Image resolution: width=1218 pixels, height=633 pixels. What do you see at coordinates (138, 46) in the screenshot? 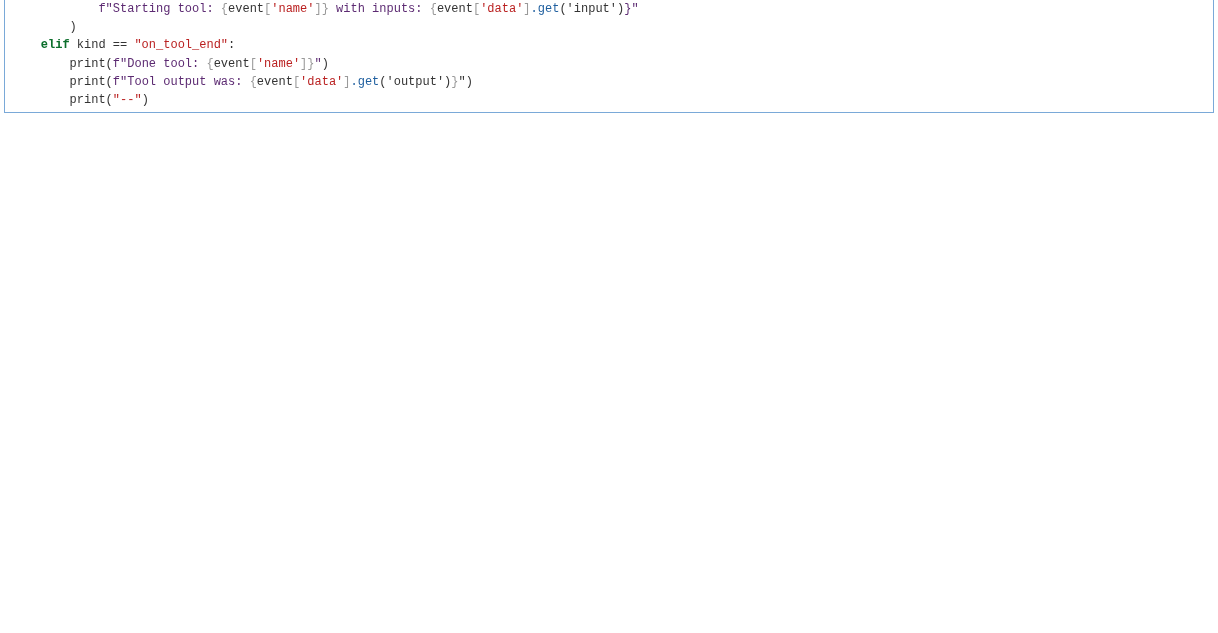
I see `code-line: elif kind == "on_tool_end":` at bounding box center [138, 46].